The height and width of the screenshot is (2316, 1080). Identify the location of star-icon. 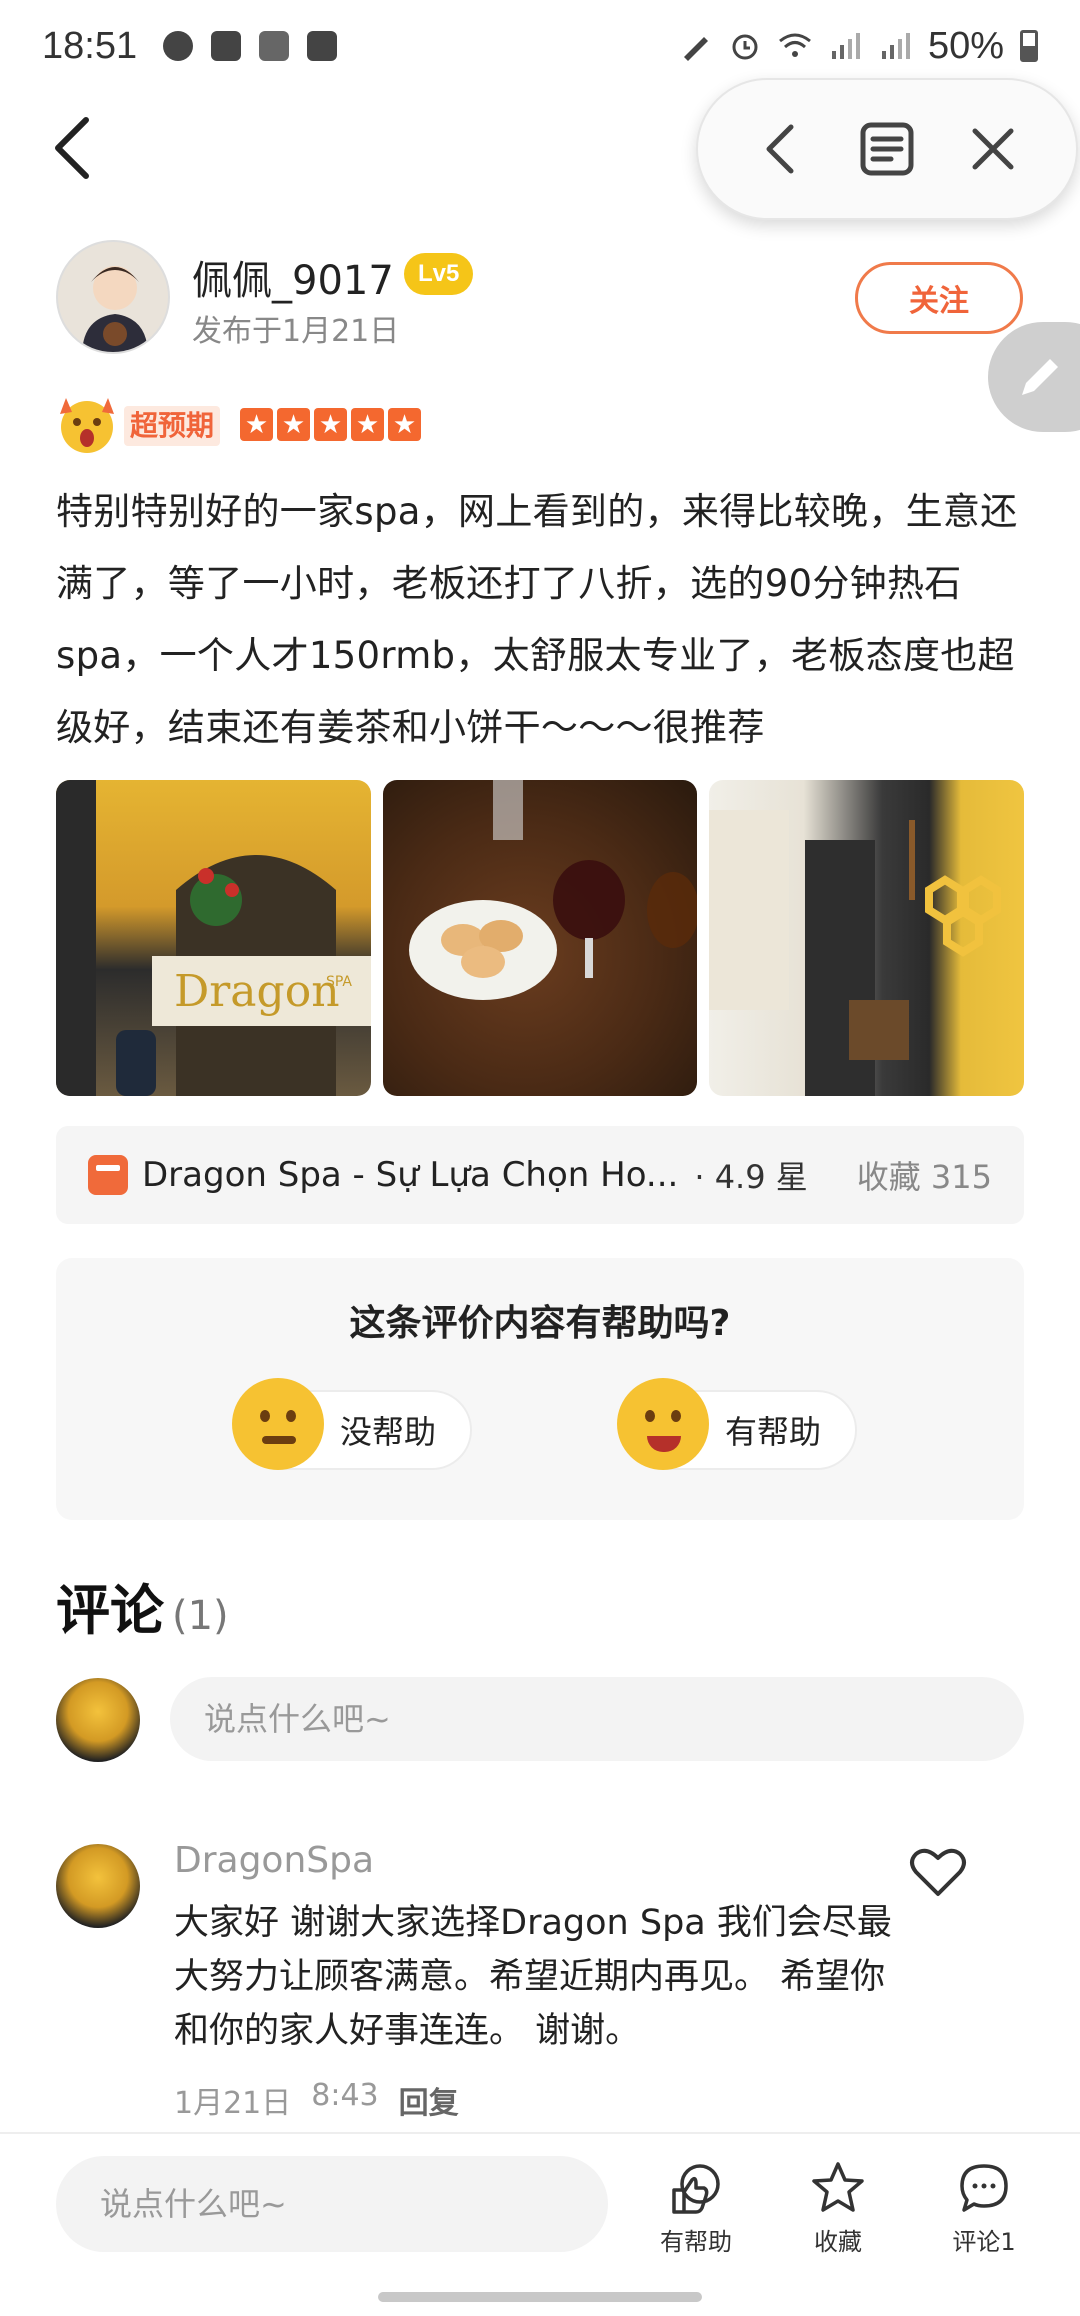
(838, 2187).